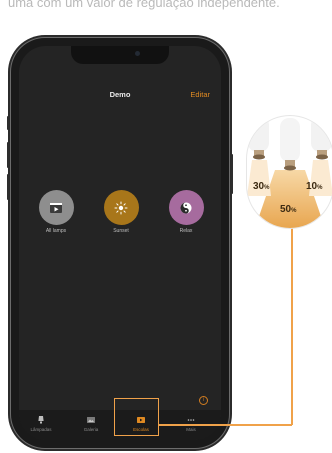 The width and height of the screenshot is (332, 453). I want to click on tab-label: Lâmpadas, so click(41, 429).